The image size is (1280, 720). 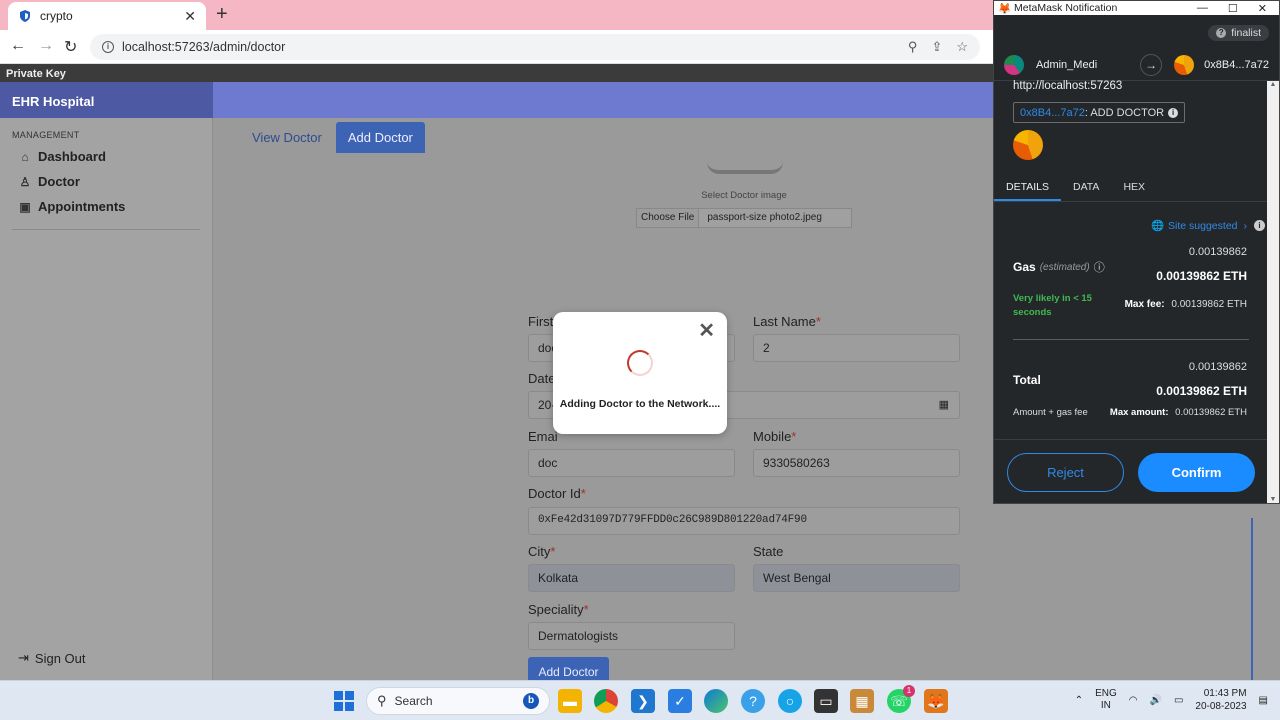 I want to click on metamask-scrollbar: ▲ ▼, so click(x=1273, y=292).